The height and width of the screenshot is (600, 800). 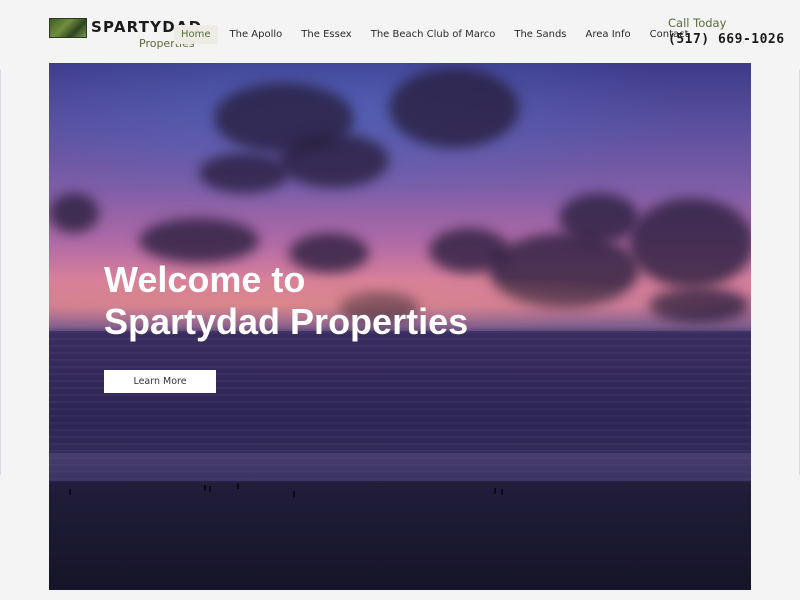 I want to click on hero-title-line-2: Spartydad Properties, so click(x=286, y=321).